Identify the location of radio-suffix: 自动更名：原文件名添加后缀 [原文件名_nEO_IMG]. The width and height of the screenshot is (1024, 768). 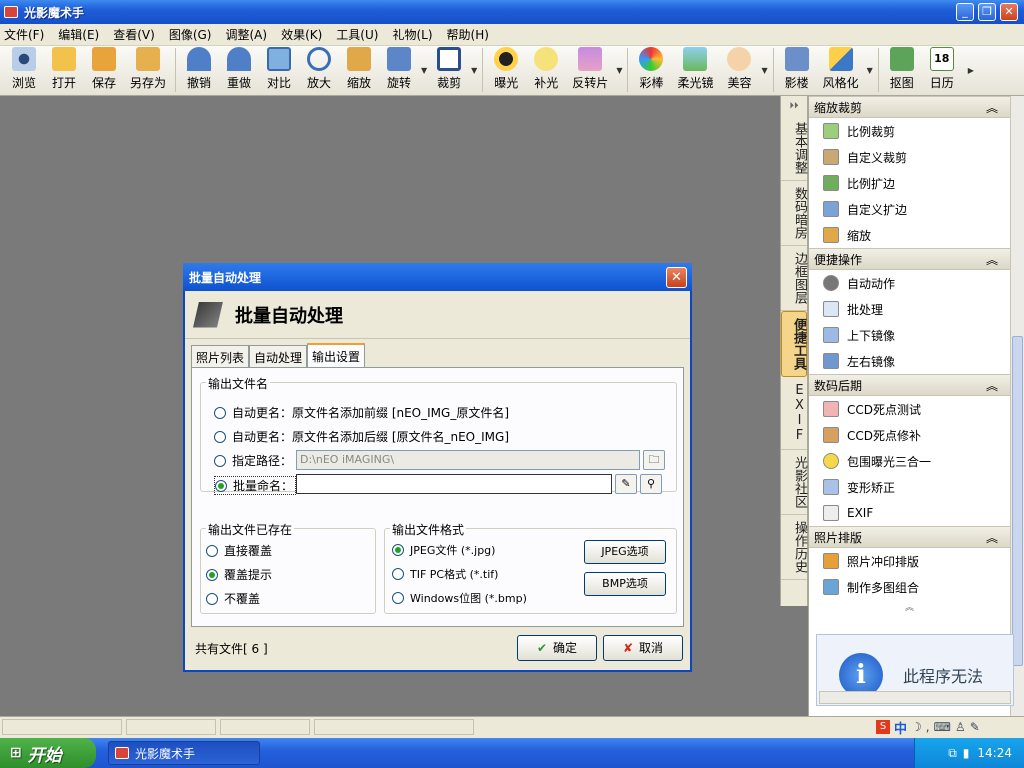
(361, 436).